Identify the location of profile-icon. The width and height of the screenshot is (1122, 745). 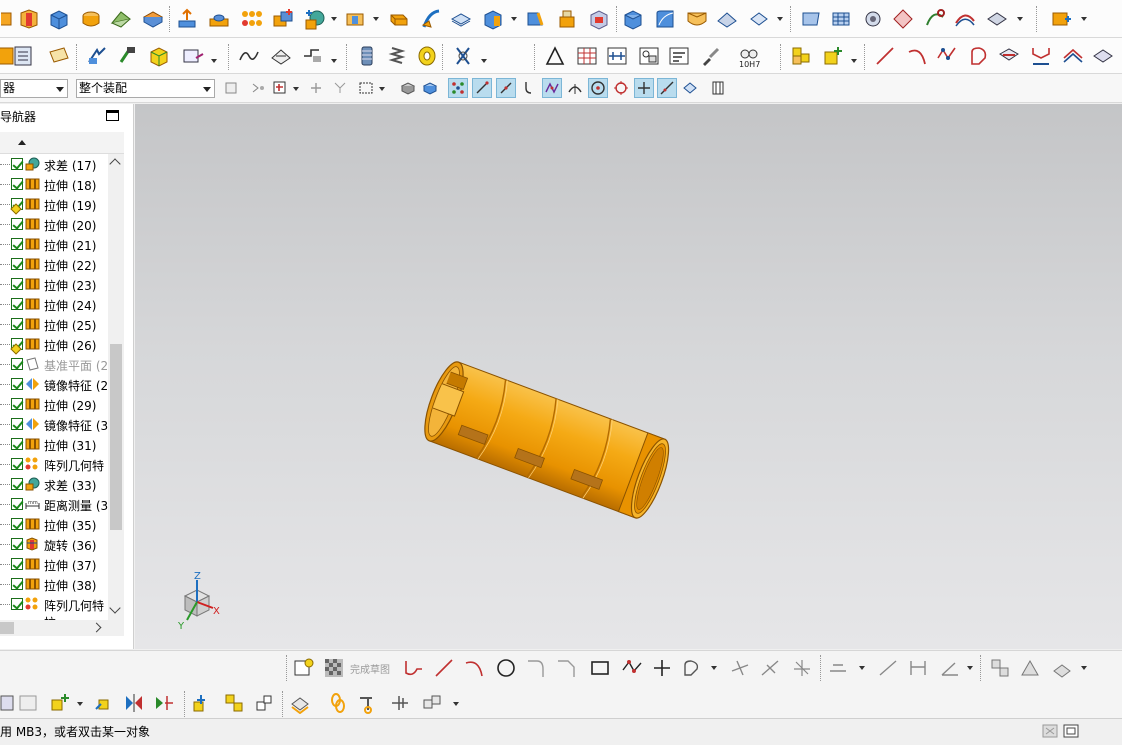
(414, 668).